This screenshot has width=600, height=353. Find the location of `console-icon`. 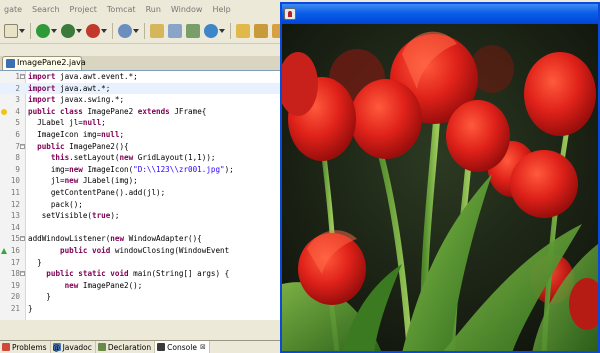

console-icon is located at coordinates (161, 347).